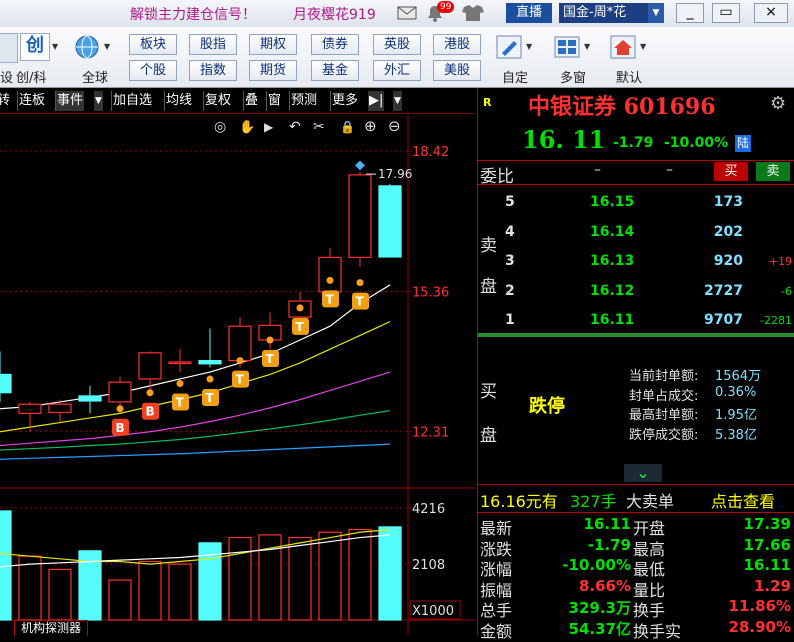  I want to click on globe-icon, so click(87, 47).